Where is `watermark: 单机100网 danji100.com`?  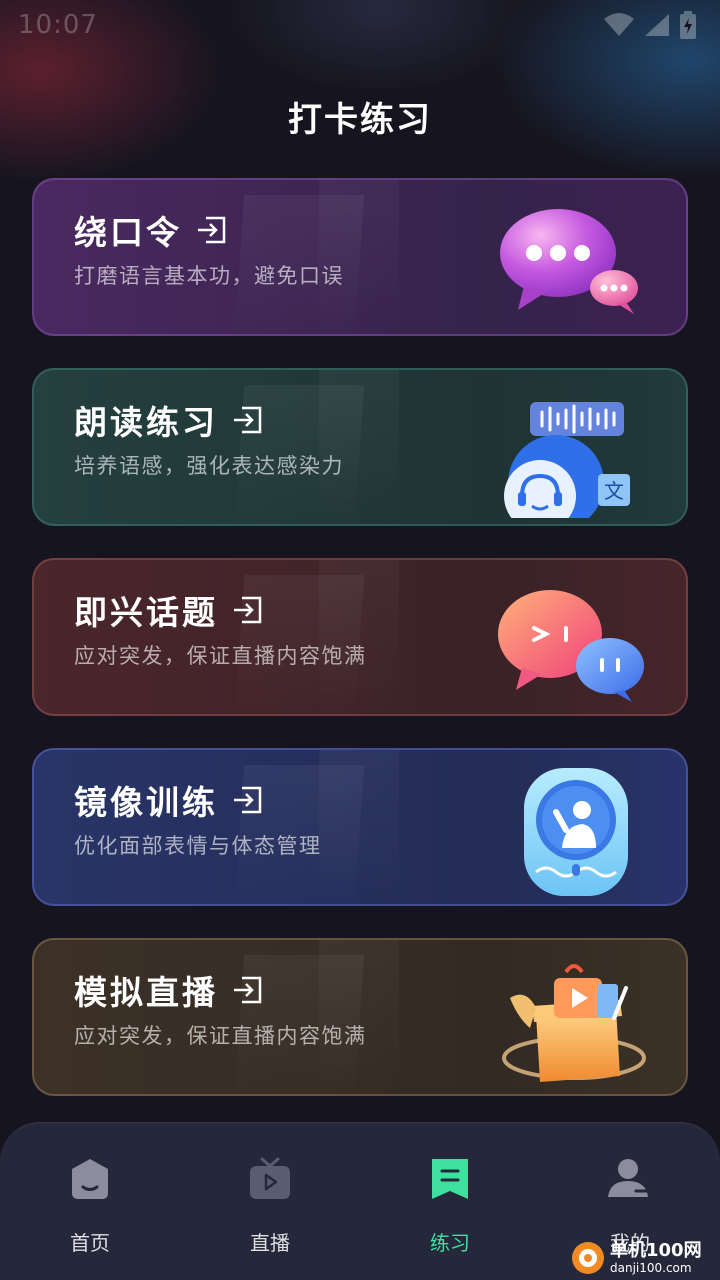
watermark: 单机100网 danji100.com is located at coordinates (645, 1258).